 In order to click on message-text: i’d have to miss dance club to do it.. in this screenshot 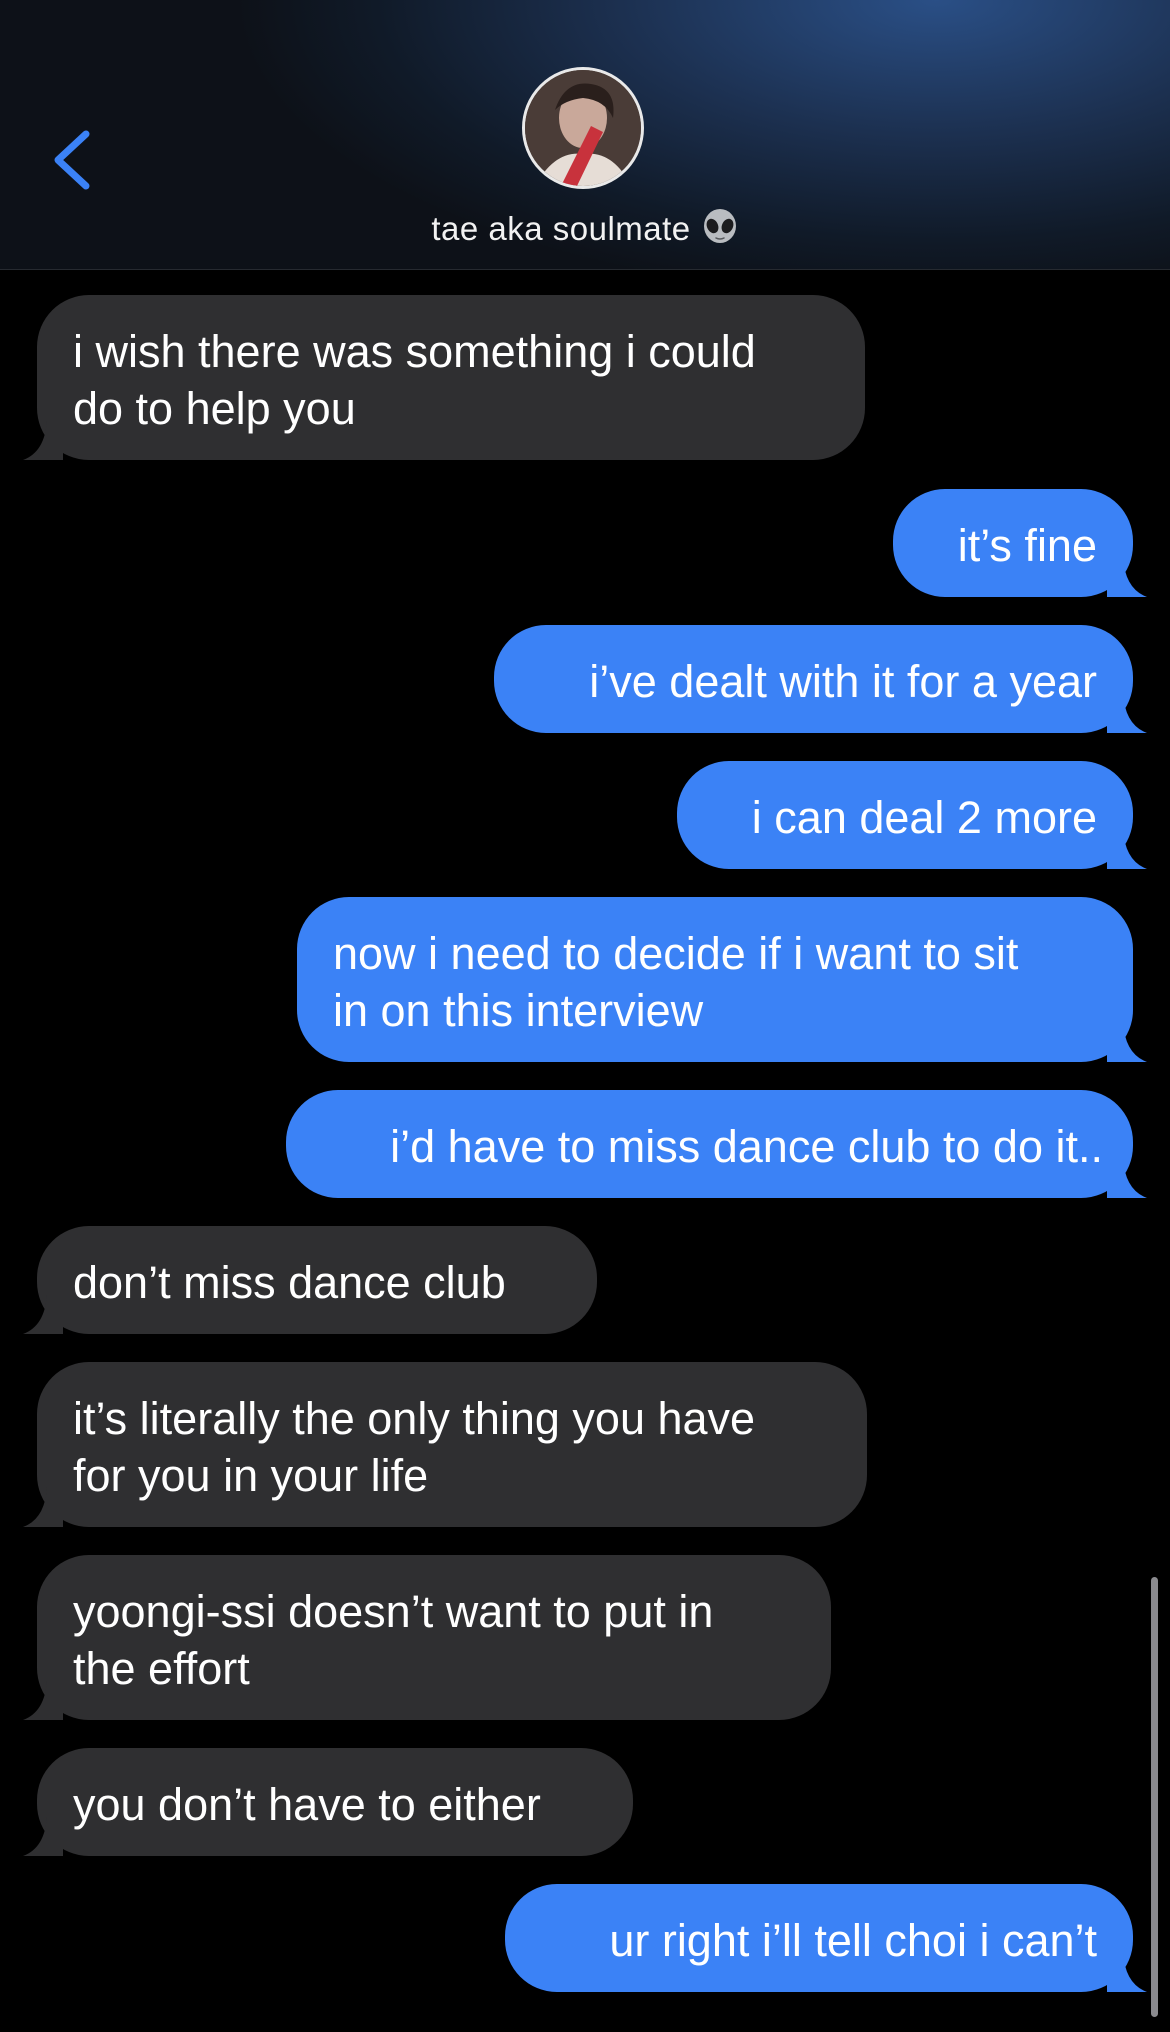, I will do `click(746, 1146)`.